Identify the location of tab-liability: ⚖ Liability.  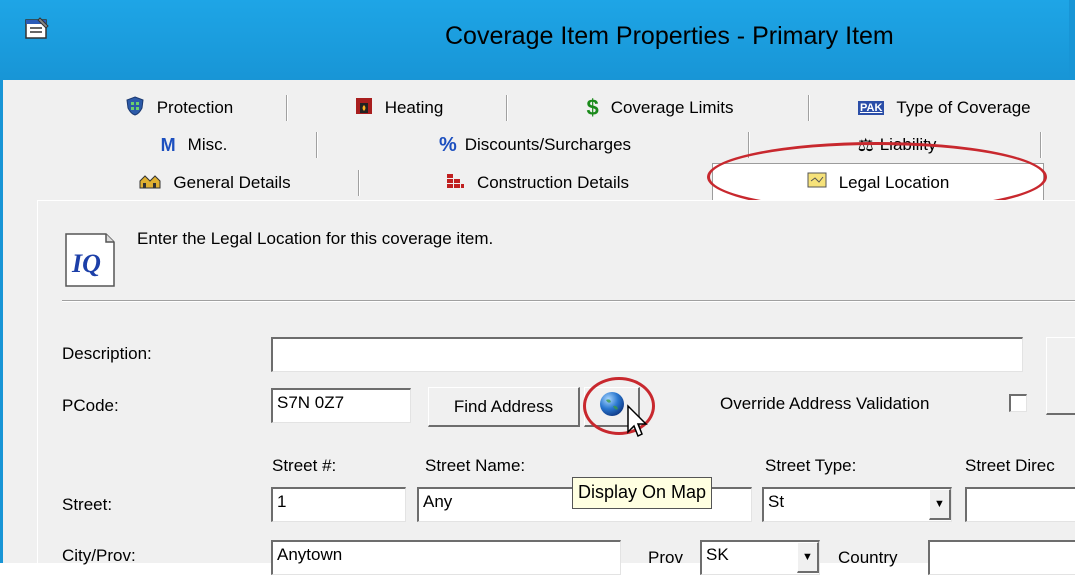
(897, 145).